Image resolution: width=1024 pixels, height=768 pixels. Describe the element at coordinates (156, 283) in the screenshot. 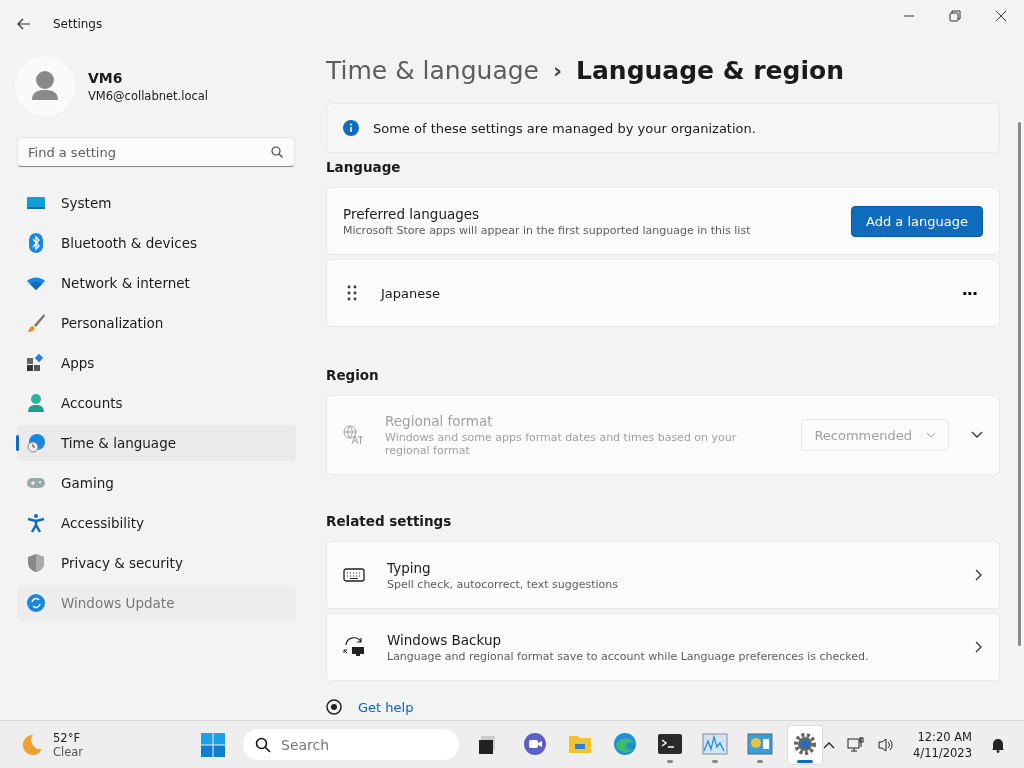

I see `nav-item: Network & internet` at that location.